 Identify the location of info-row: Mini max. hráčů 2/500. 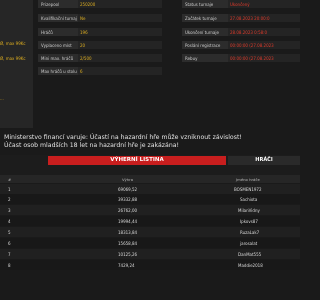
(100, 58).